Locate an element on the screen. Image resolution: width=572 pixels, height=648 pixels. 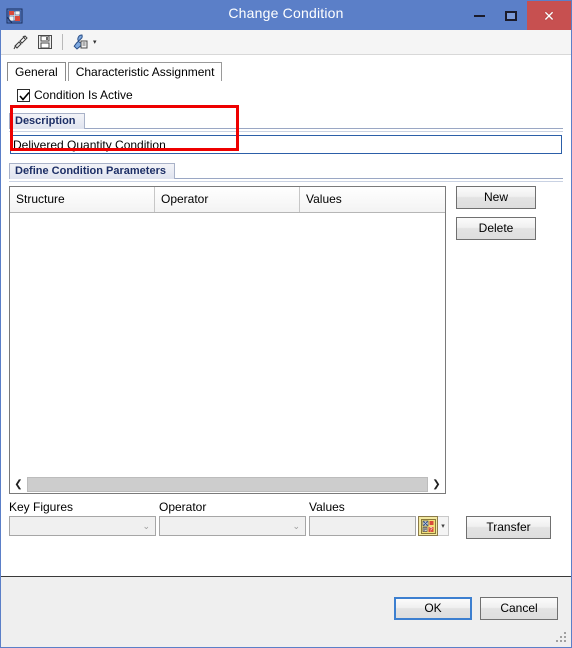
scrollbar-thumb is located at coordinates (227, 484).